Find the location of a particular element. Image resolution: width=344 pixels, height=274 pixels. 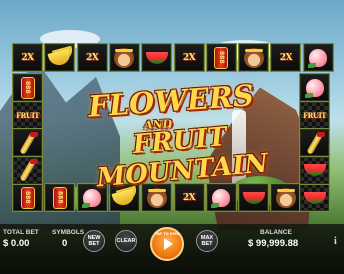

fruit-label: FRUIT is located at coordinates (27, 115).